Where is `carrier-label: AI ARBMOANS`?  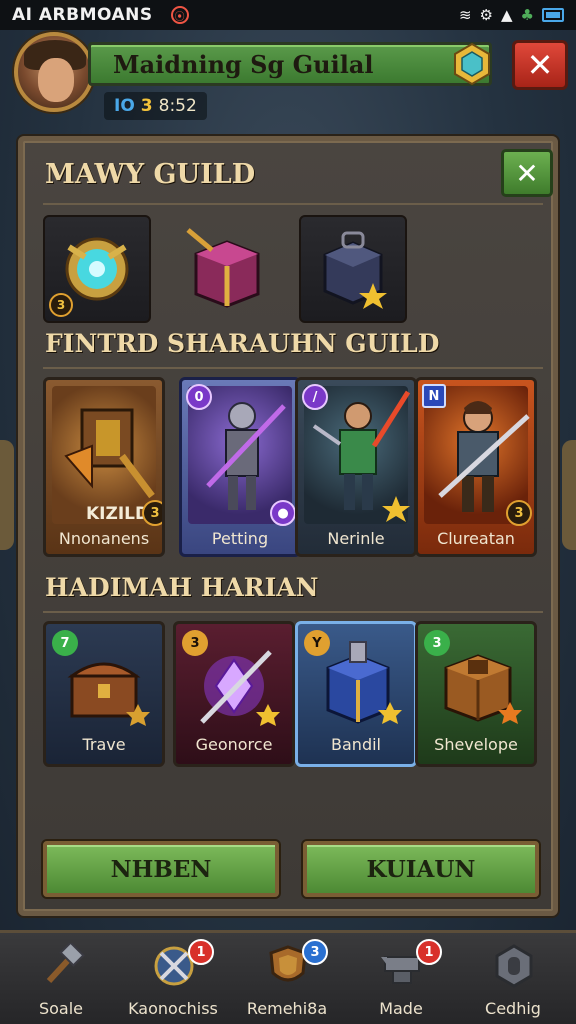 carrier-label: AI ARBMOANS is located at coordinates (82, 15).